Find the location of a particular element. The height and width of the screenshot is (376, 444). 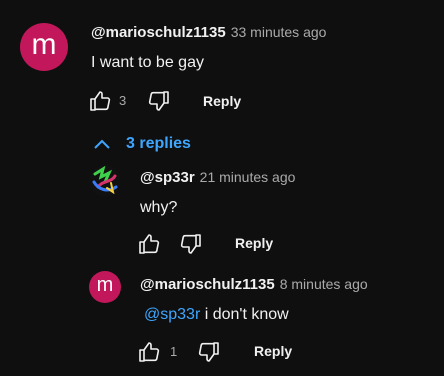

comment-header: @marioschulz1135 33 minutes ago is located at coordinates (208, 33).